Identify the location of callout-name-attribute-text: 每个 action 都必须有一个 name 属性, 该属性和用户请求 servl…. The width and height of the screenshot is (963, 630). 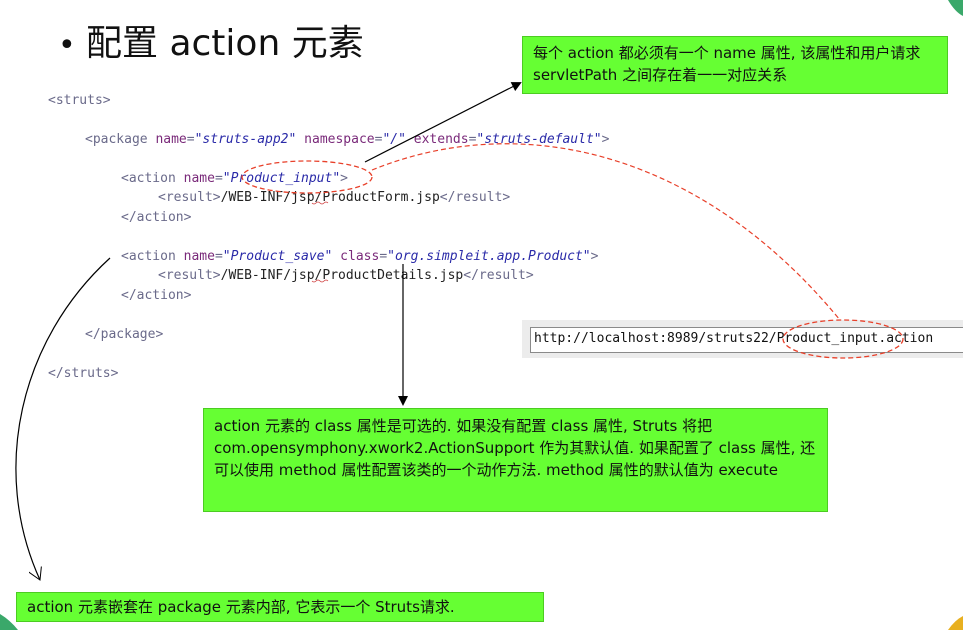
(727, 64).